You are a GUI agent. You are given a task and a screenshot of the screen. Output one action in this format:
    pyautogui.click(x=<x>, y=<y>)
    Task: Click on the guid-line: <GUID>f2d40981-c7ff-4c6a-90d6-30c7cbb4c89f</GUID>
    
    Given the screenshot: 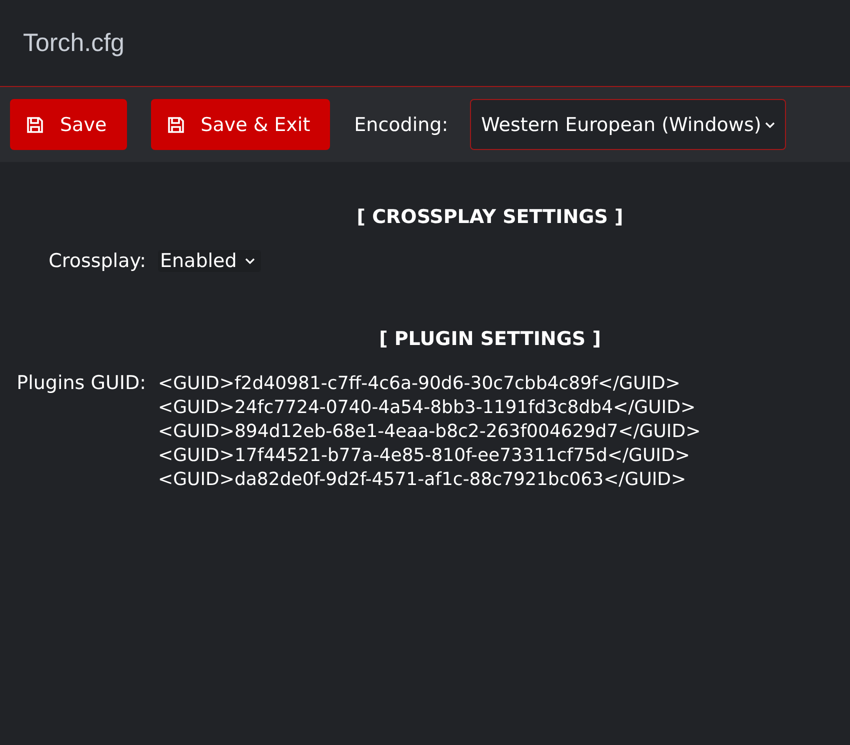 What is the action you would take?
    pyautogui.click(x=420, y=384)
    